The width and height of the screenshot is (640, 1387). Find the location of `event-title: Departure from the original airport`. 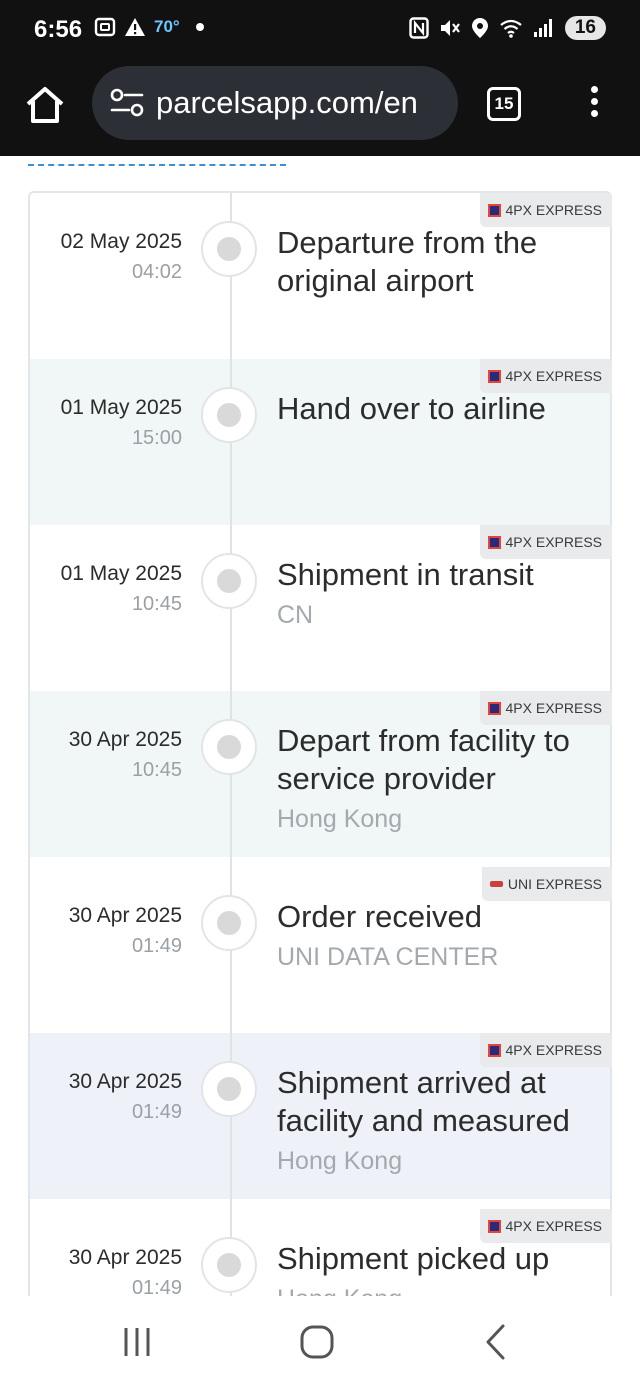

event-title: Departure from the original airport is located at coordinates (407, 261).